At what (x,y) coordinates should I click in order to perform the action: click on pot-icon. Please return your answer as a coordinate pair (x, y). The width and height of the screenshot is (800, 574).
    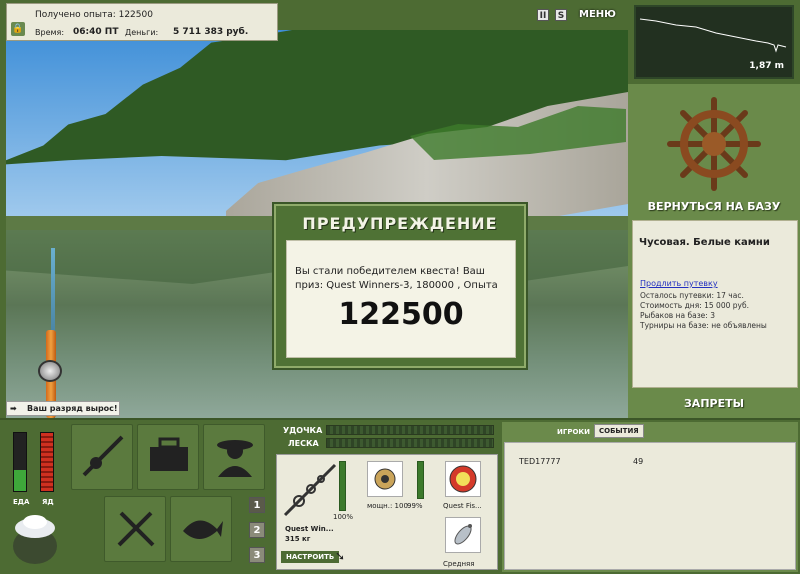
    Looking at the image, I should click on (35, 538).